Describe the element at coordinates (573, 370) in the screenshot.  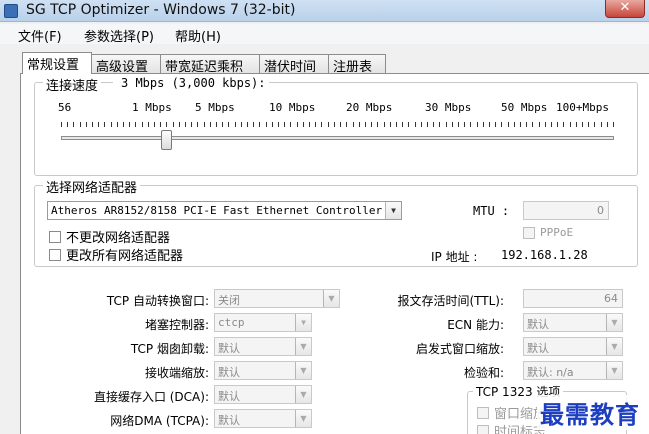
I see `checksum-offload-select: 默认: n/a ▼` at that location.